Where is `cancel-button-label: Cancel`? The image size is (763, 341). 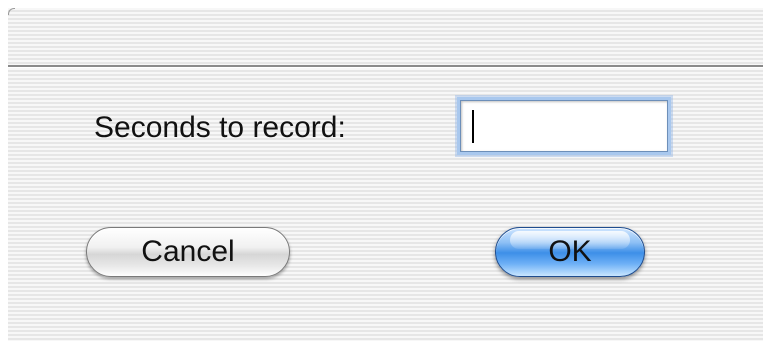 cancel-button-label: Cancel is located at coordinates (188, 251).